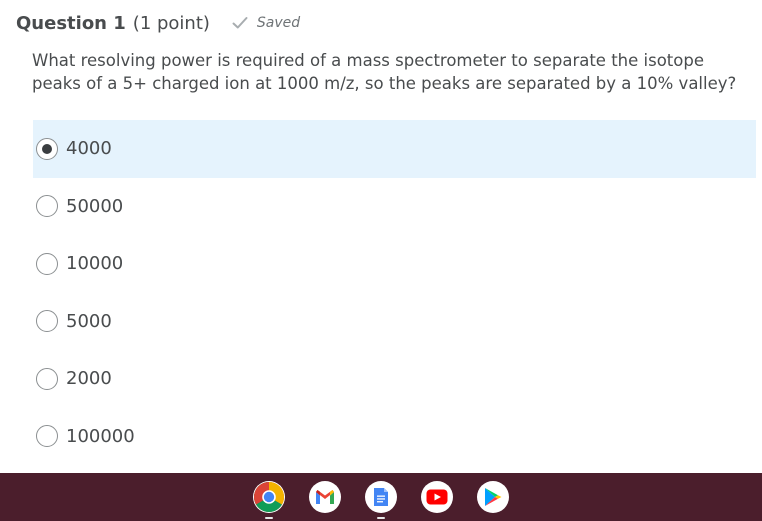  I want to click on docs-logo, so click(381, 497).